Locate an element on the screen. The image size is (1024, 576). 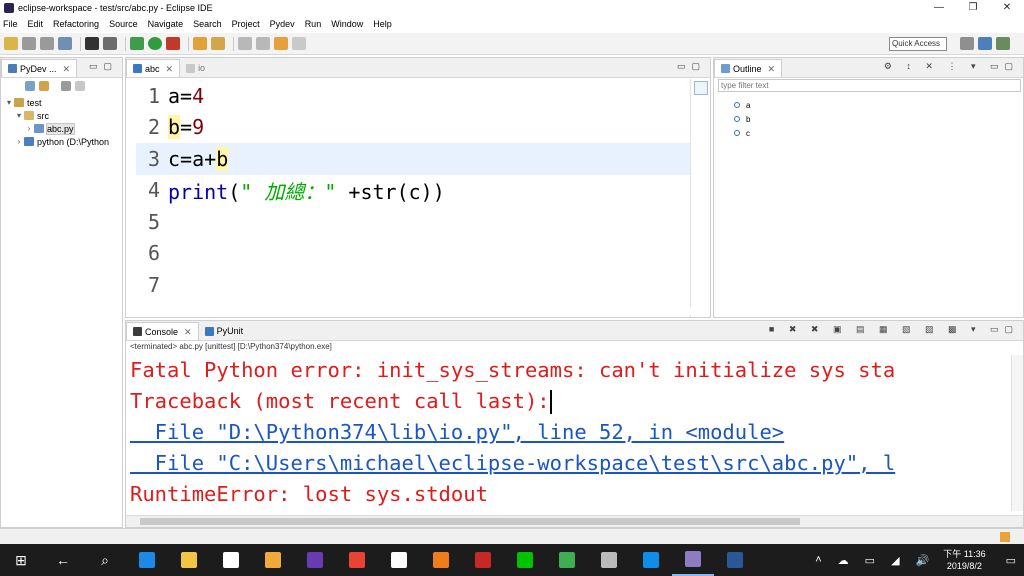
volume-icon: 🔊 is located at coordinates (923, 560).